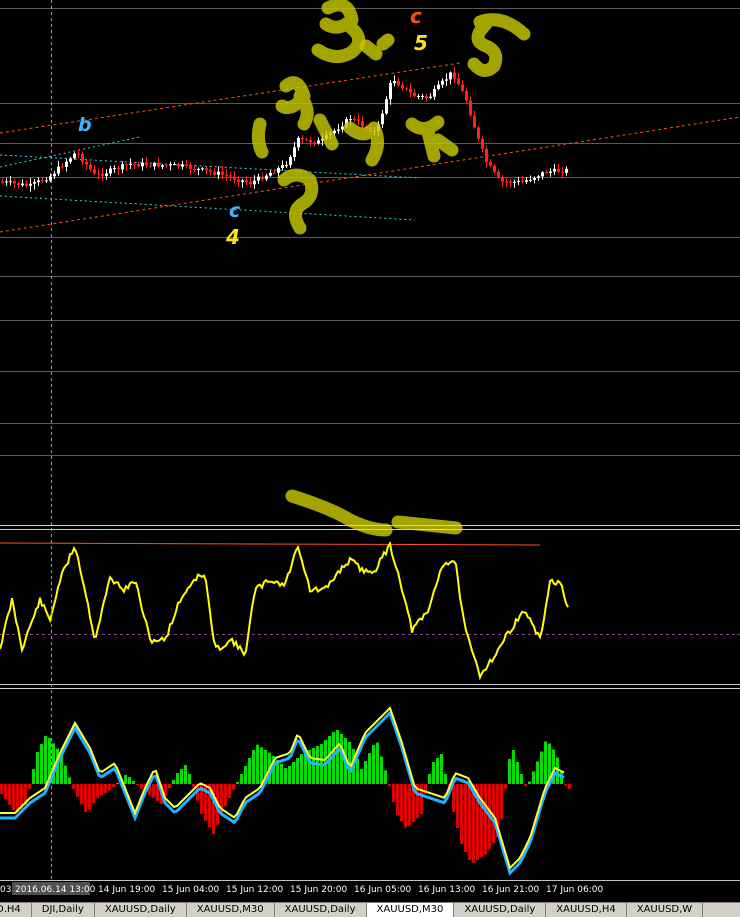 The height and width of the screenshot is (917, 740). Describe the element at coordinates (574, 890) in the screenshot. I see `time-label: 17 Jun 06:00` at that location.